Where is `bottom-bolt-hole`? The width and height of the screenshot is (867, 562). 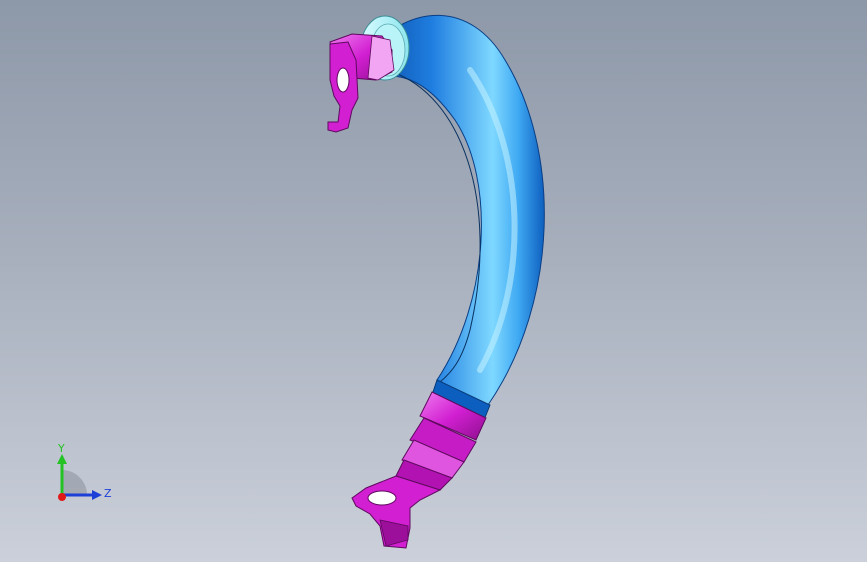 bottom-bolt-hole is located at coordinates (382, 498).